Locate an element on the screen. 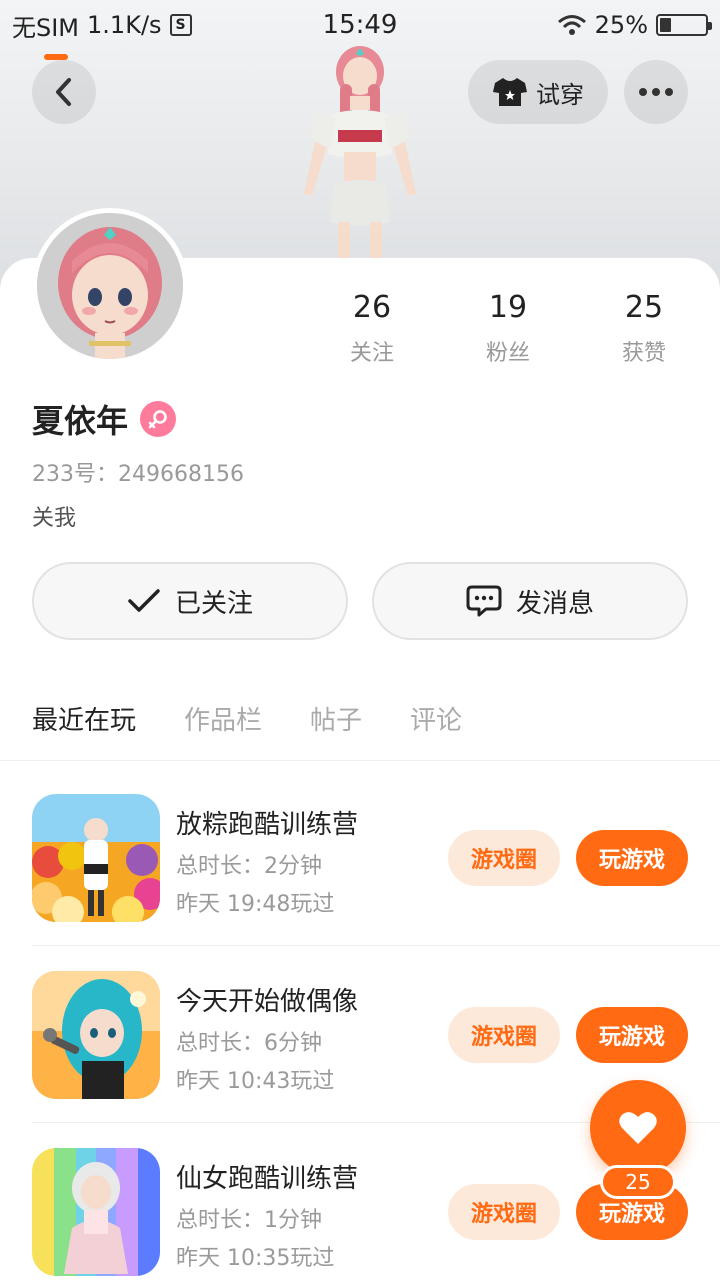 Image resolution: width=720 pixels, height=1280 pixels. chat-bubble-icon is located at coordinates (484, 601).